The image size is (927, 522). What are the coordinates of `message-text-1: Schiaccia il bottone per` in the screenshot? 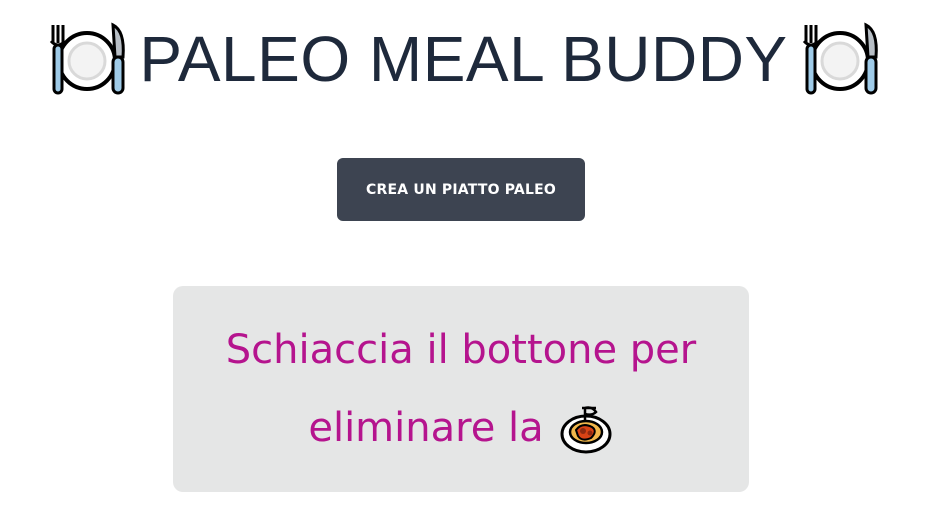 It's located at (461, 350).